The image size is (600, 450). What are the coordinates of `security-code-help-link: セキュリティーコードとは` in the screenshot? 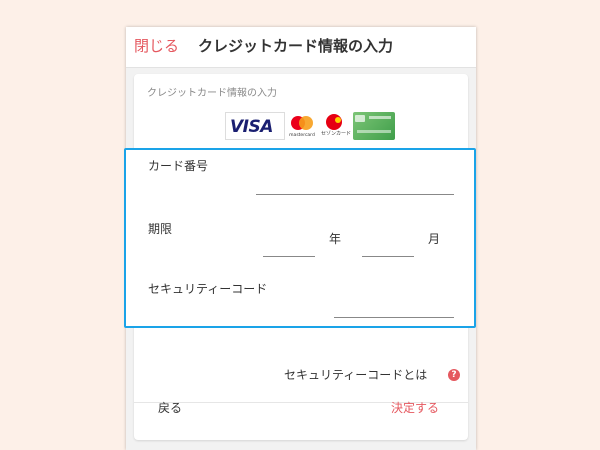 It's located at (355, 375).